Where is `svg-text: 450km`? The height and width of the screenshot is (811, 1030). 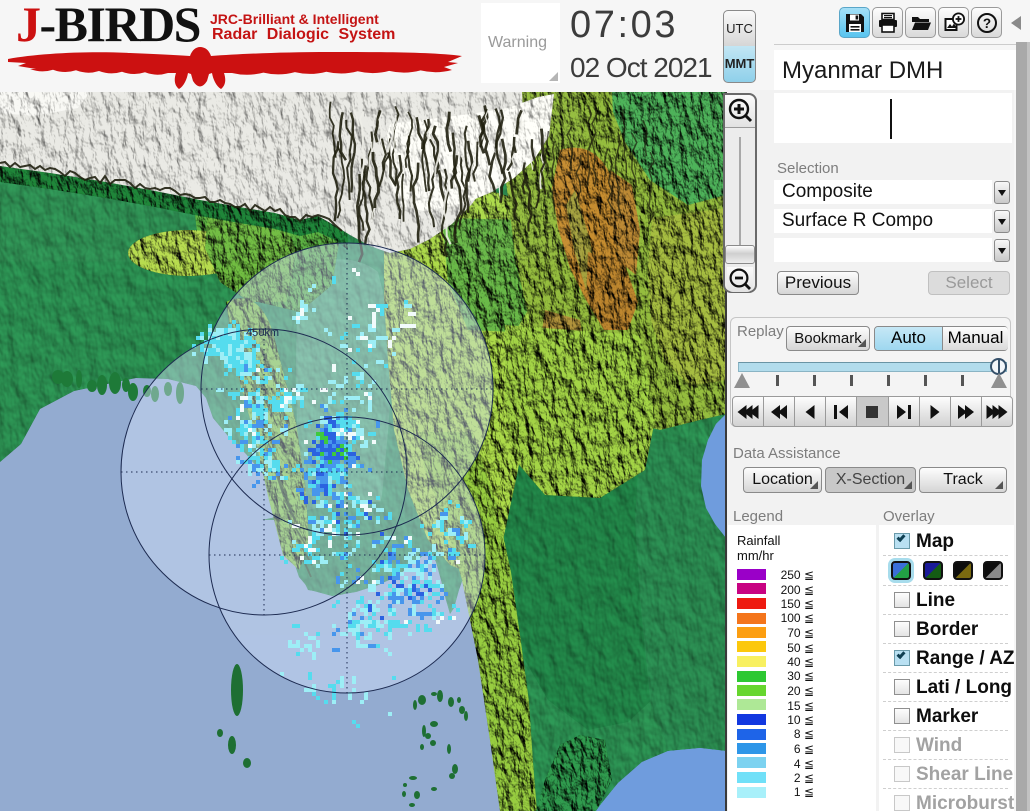
svg-text: 450km is located at coordinates (262, 333).